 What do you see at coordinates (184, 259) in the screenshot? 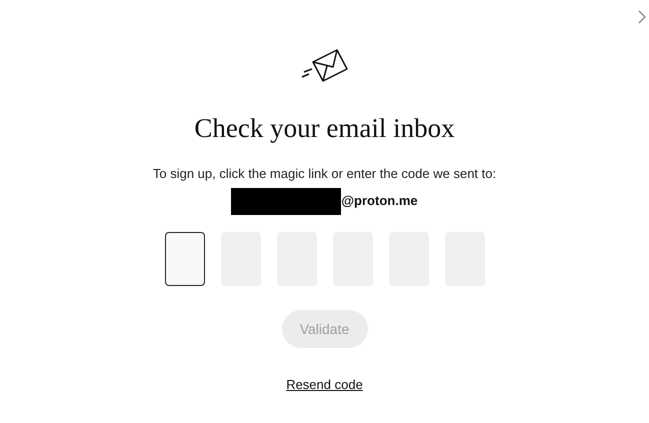
I see `code-digit-field` at bounding box center [184, 259].